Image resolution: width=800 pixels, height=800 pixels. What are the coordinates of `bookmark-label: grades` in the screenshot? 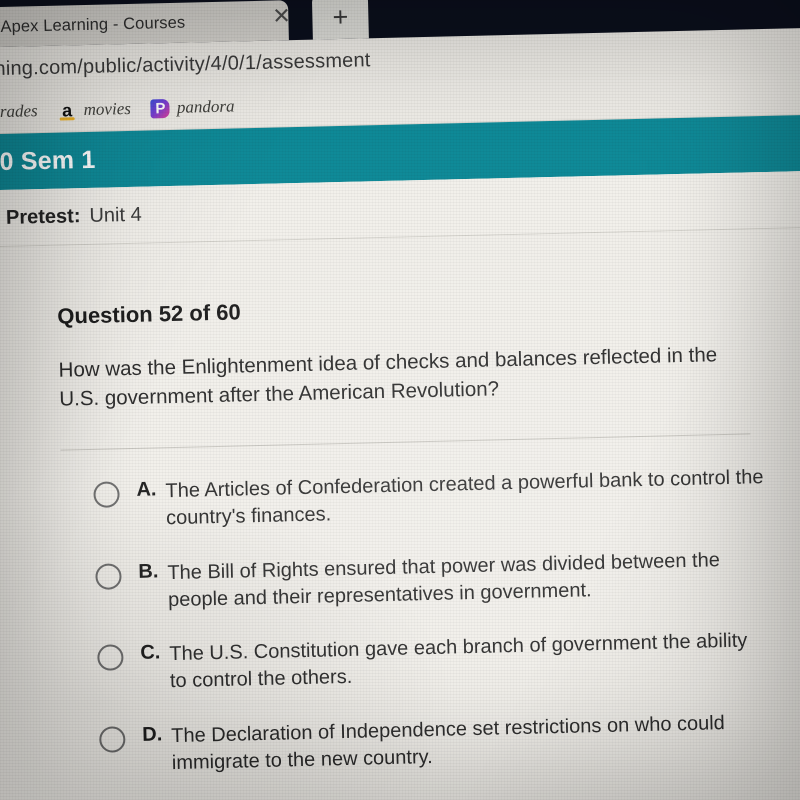 It's located at (19, 111).